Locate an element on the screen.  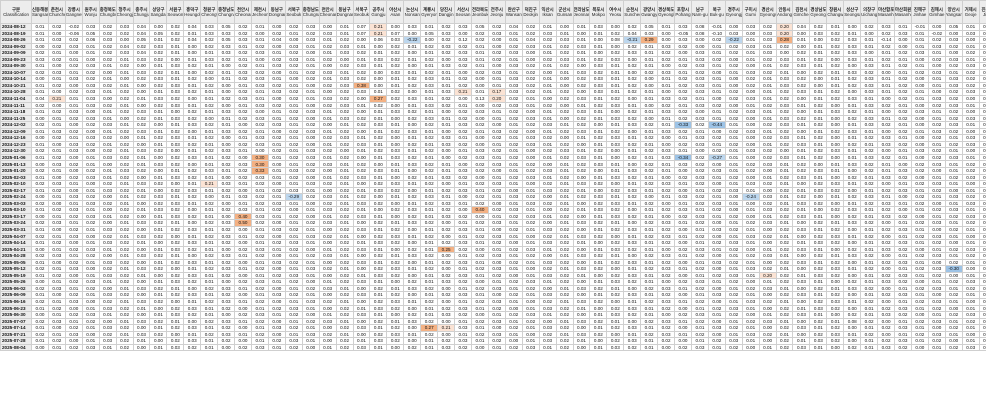
column-header: 청주시Cheongju is located at coordinates (124, 12).